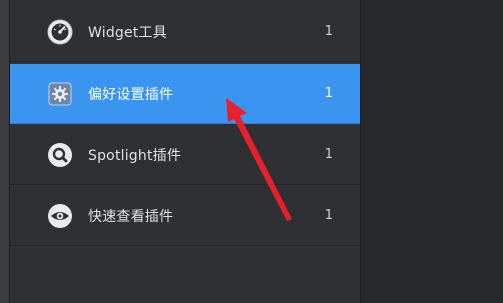 The width and height of the screenshot is (503, 303). I want to click on eye-icon, so click(60, 216).